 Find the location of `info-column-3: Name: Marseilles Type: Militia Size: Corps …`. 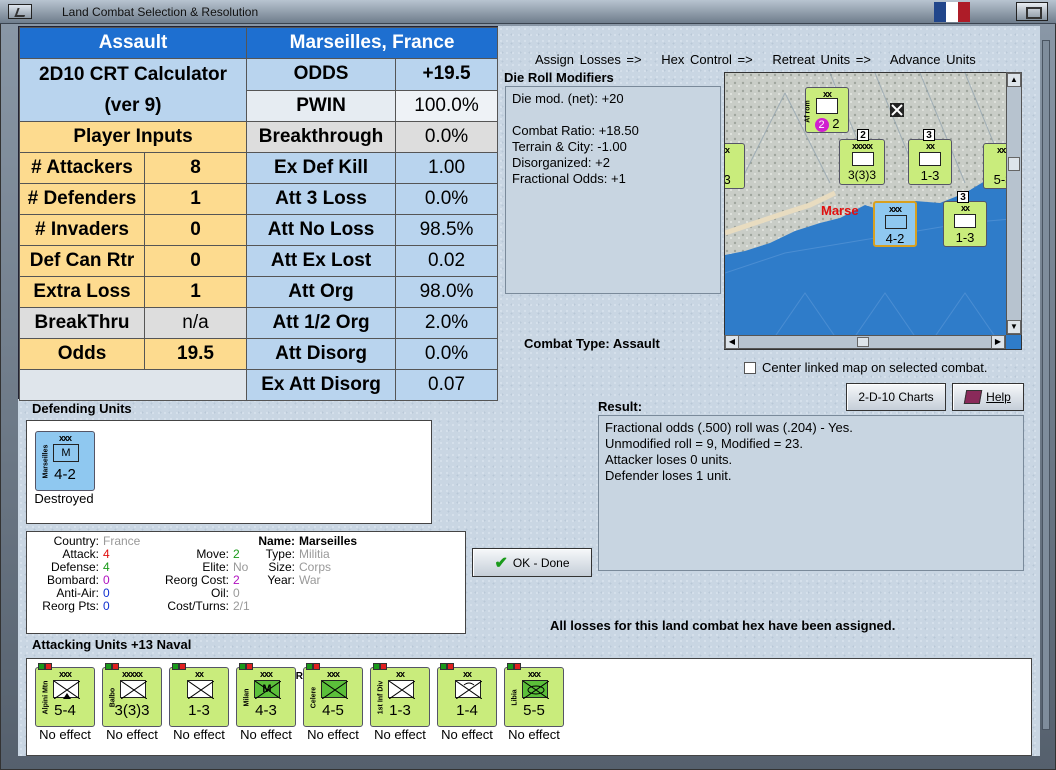

info-column-3: Name: Marseilles Type: Militia Size: Corps … is located at coordinates (321, 561).